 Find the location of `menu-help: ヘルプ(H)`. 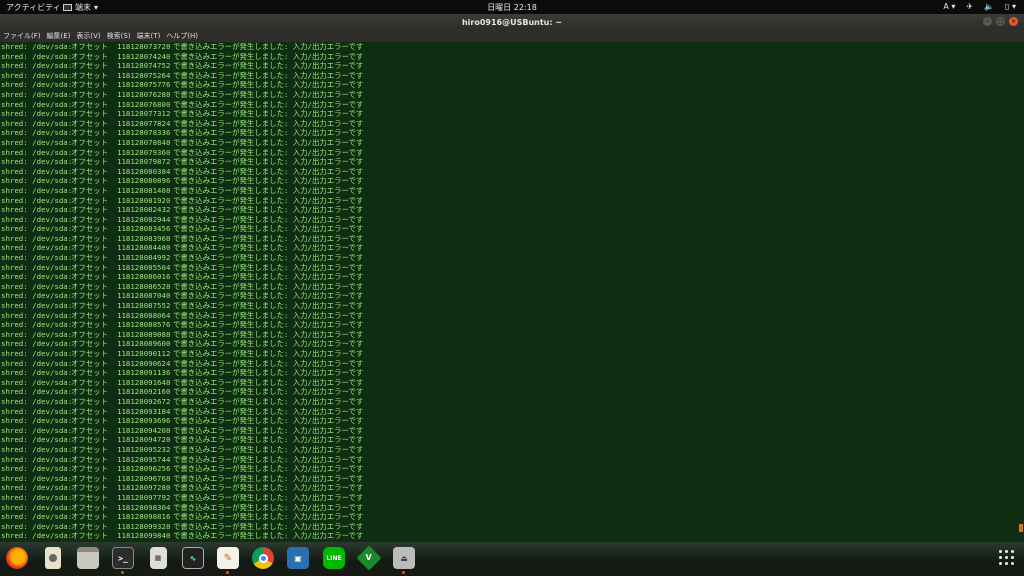

menu-help: ヘルプ(H) is located at coordinates (182, 36).